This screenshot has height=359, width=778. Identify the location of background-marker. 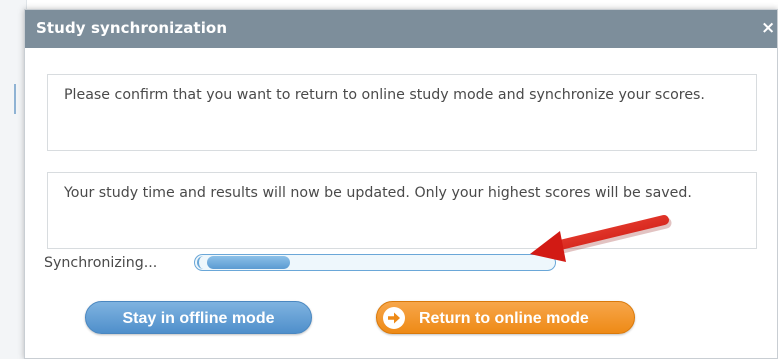
(15, 99).